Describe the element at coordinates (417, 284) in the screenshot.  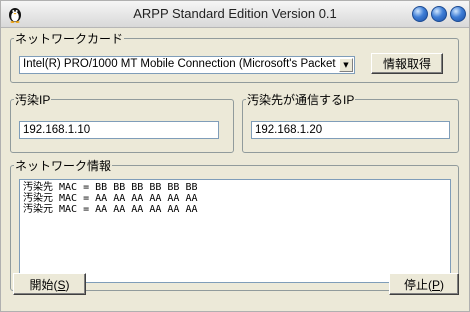
I see `stop-label: 停止(` at that location.